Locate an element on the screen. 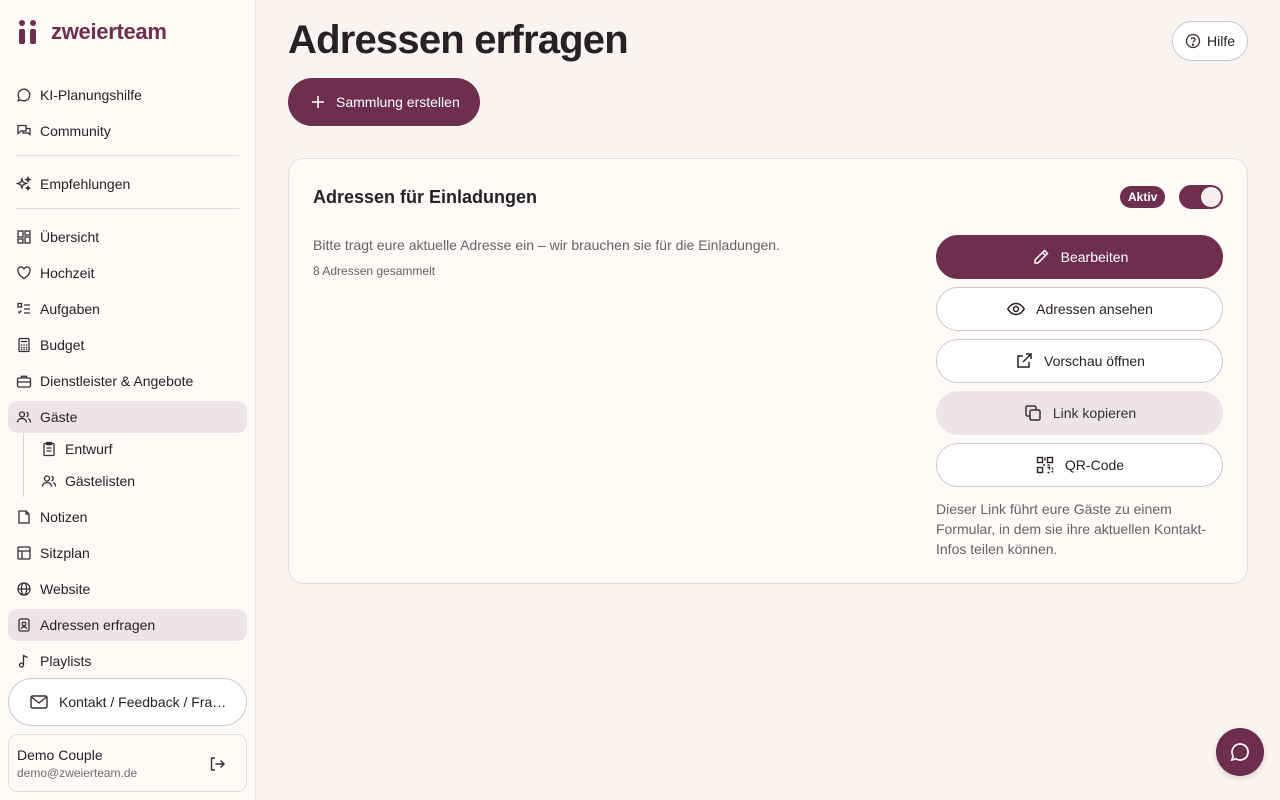 This screenshot has height=800, width=1280. brand-logo: zweierteam is located at coordinates (92, 32).